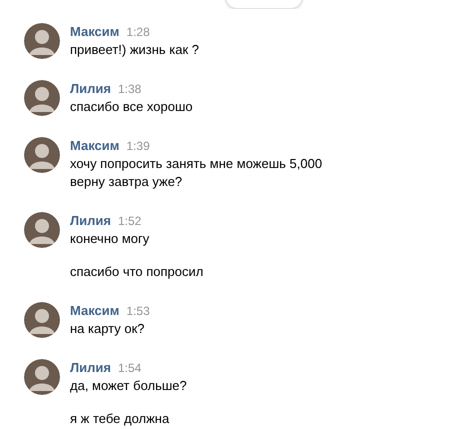 The height and width of the screenshot is (429, 461). Describe the element at coordinates (130, 89) in the screenshot. I see `message-time: 1:38` at that location.